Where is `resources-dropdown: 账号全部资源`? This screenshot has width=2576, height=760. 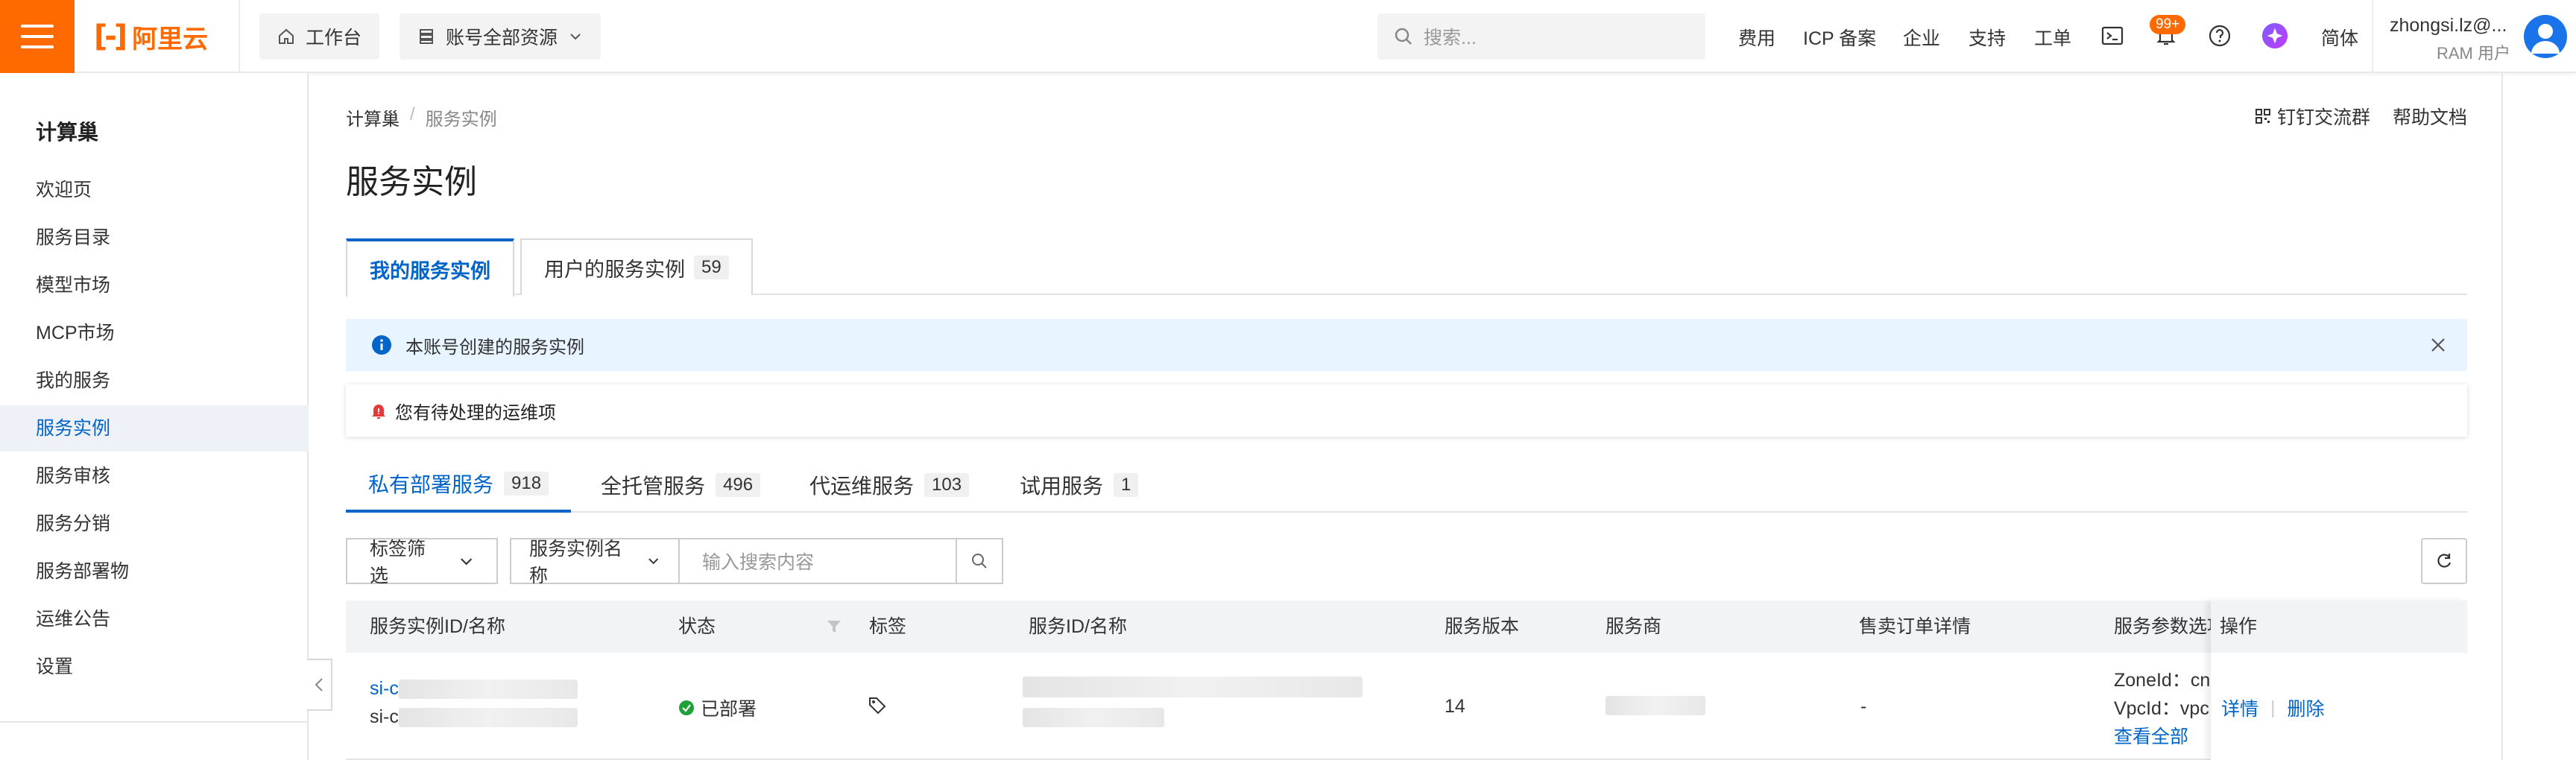
resources-dropdown: 账号全部资源 is located at coordinates (501, 36).